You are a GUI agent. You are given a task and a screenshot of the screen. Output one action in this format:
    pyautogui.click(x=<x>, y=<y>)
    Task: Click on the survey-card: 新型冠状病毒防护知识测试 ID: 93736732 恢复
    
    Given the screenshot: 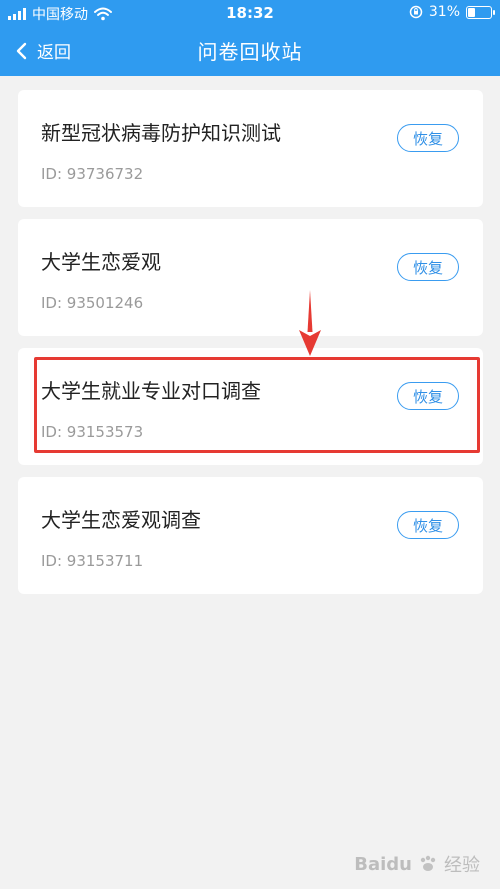 What is the action you would take?
    pyautogui.click(x=250, y=148)
    